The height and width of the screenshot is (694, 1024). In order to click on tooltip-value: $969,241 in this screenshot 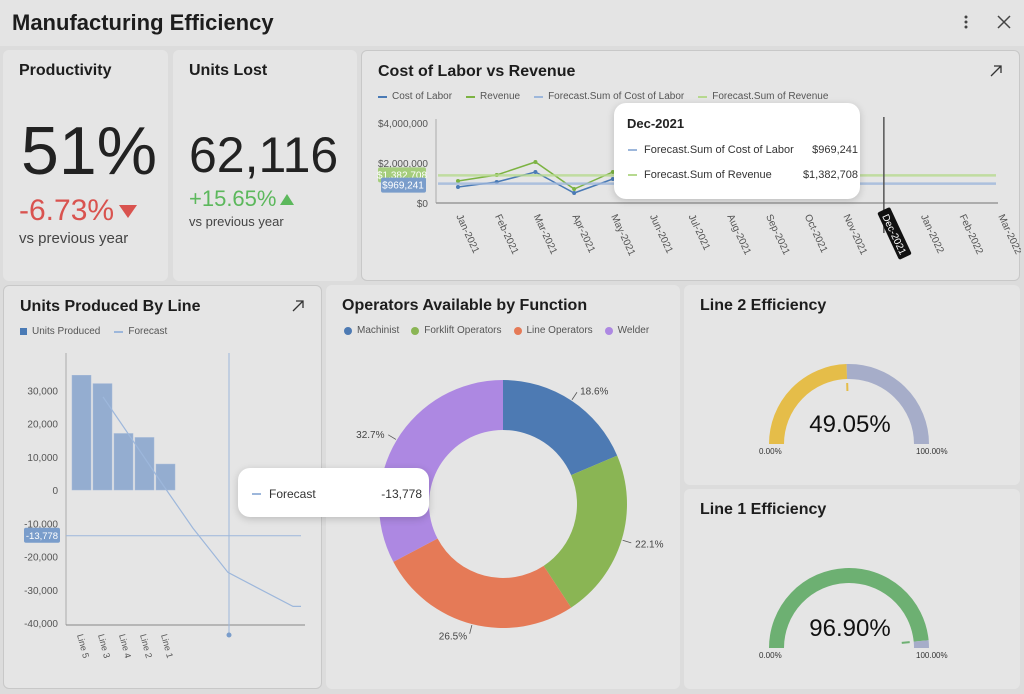, I will do `click(835, 150)`.